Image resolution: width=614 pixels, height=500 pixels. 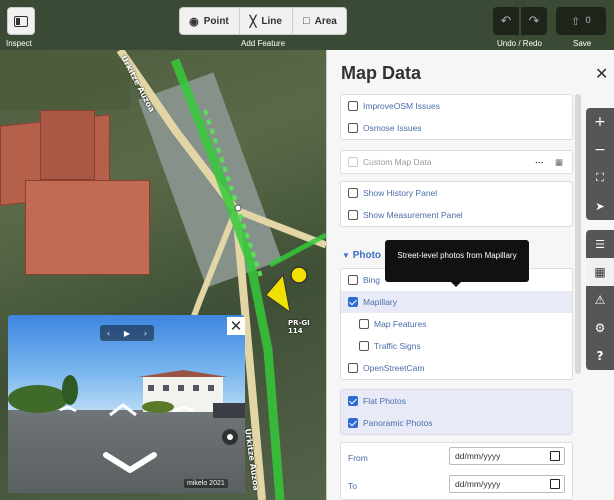 I want to click on photo-overlays-section: ▼ Photo, so click(x=361, y=255).